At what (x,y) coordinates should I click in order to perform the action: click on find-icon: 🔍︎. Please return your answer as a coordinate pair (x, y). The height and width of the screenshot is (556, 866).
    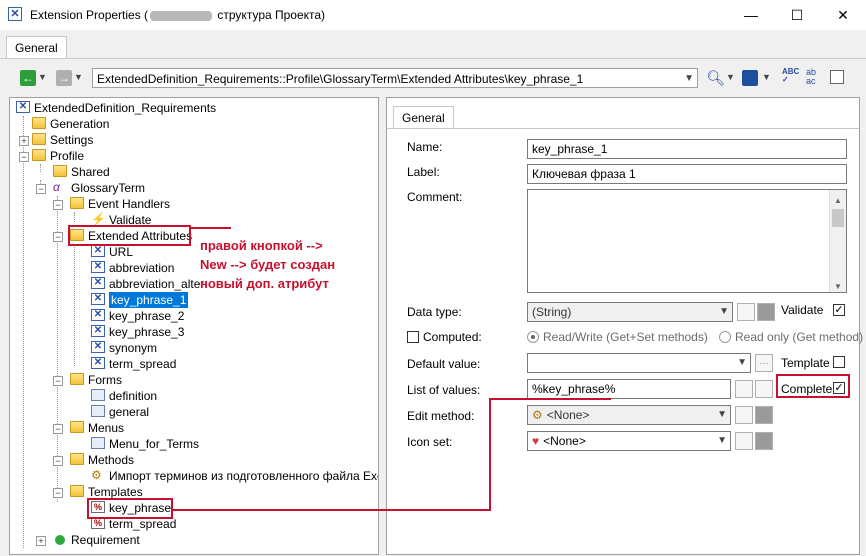
    Looking at the image, I should click on (715, 78).